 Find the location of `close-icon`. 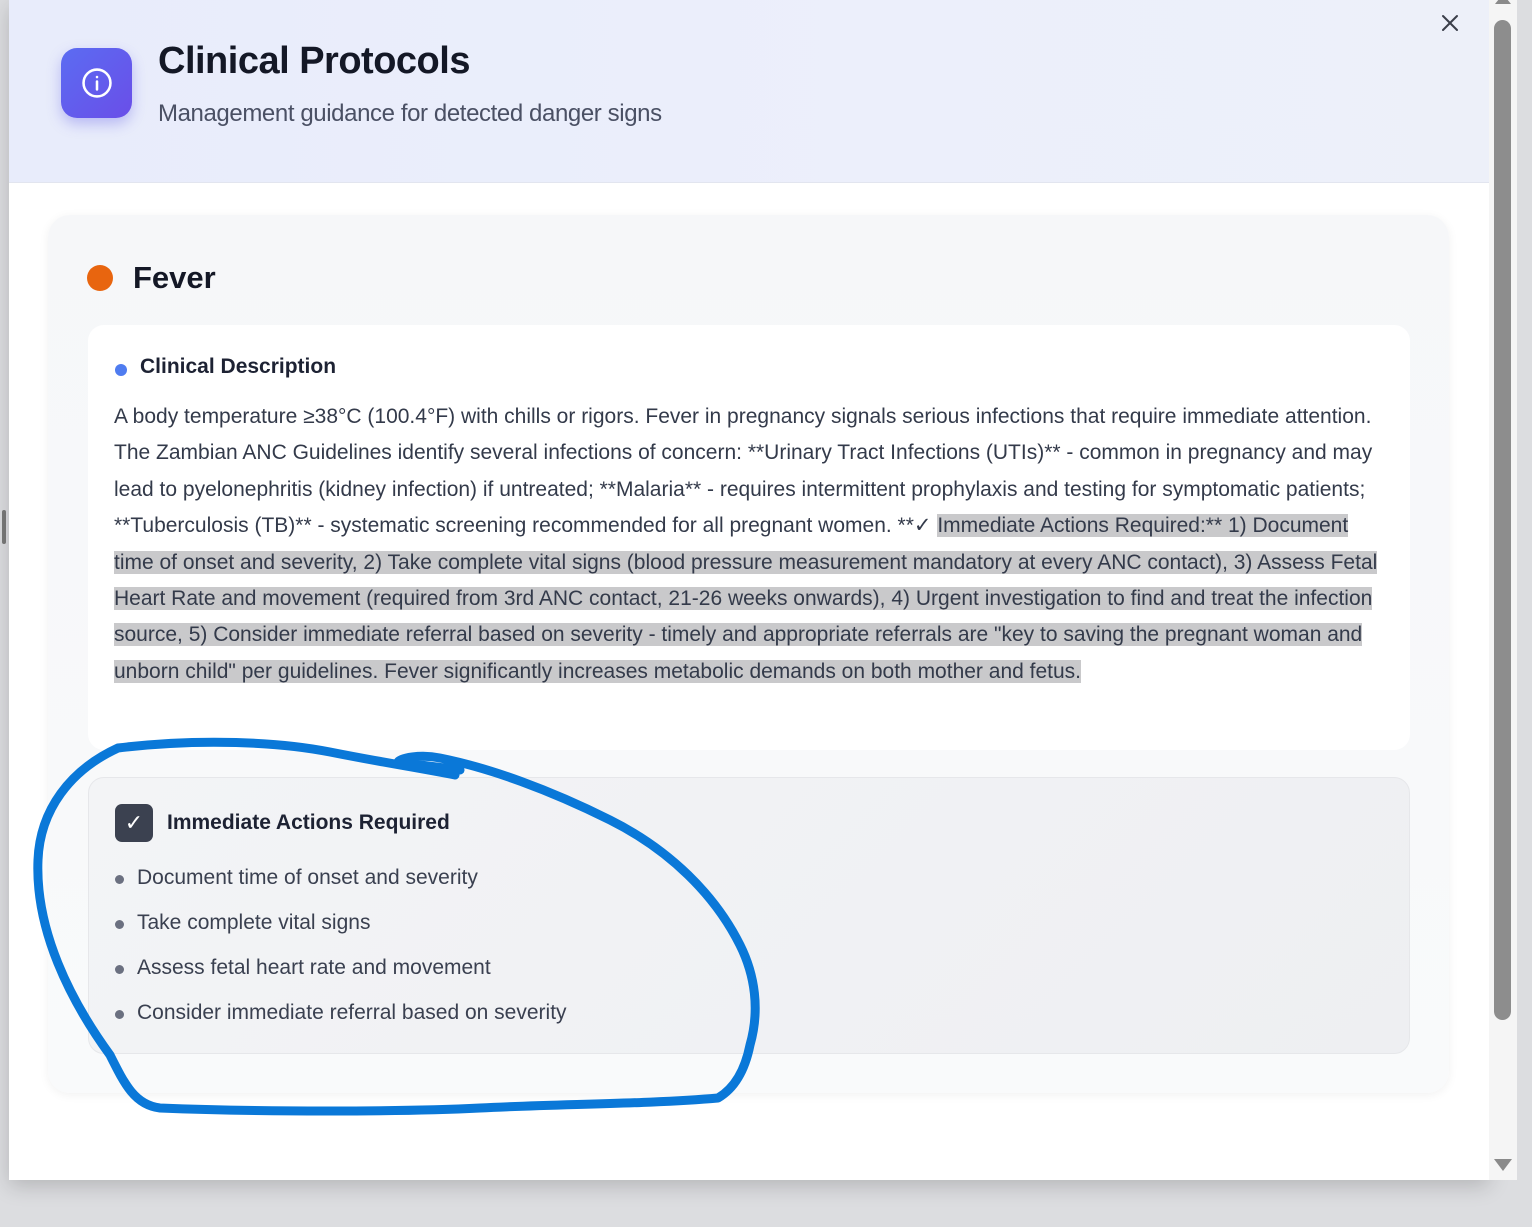

close-icon is located at coordinates (1450, 23).